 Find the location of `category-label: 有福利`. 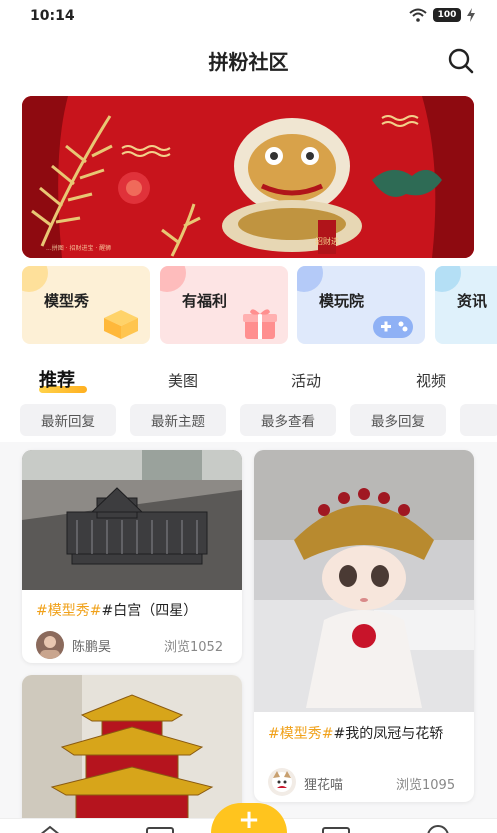

category-label: 有福利 is located at coordinates (205, 301).